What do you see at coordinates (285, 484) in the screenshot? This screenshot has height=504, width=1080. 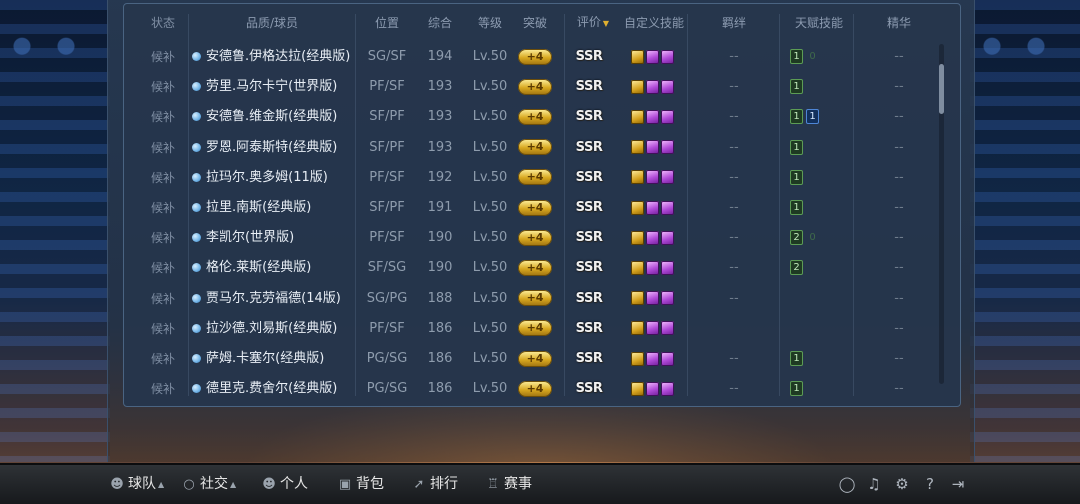 I see `nav-personal: ☻ 个人` at bounding box center [285, 484].